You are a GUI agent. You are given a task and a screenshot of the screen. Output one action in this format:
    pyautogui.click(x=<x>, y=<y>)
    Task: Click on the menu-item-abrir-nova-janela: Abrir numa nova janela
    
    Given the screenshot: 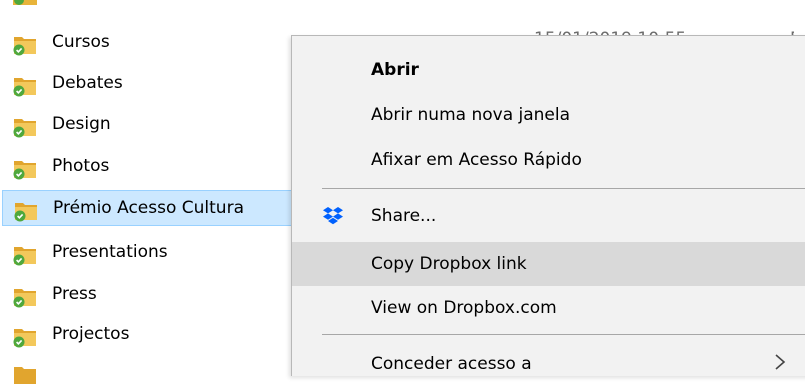 What is the action you would take?
    pyautogui.click(x=548, y=115)
    